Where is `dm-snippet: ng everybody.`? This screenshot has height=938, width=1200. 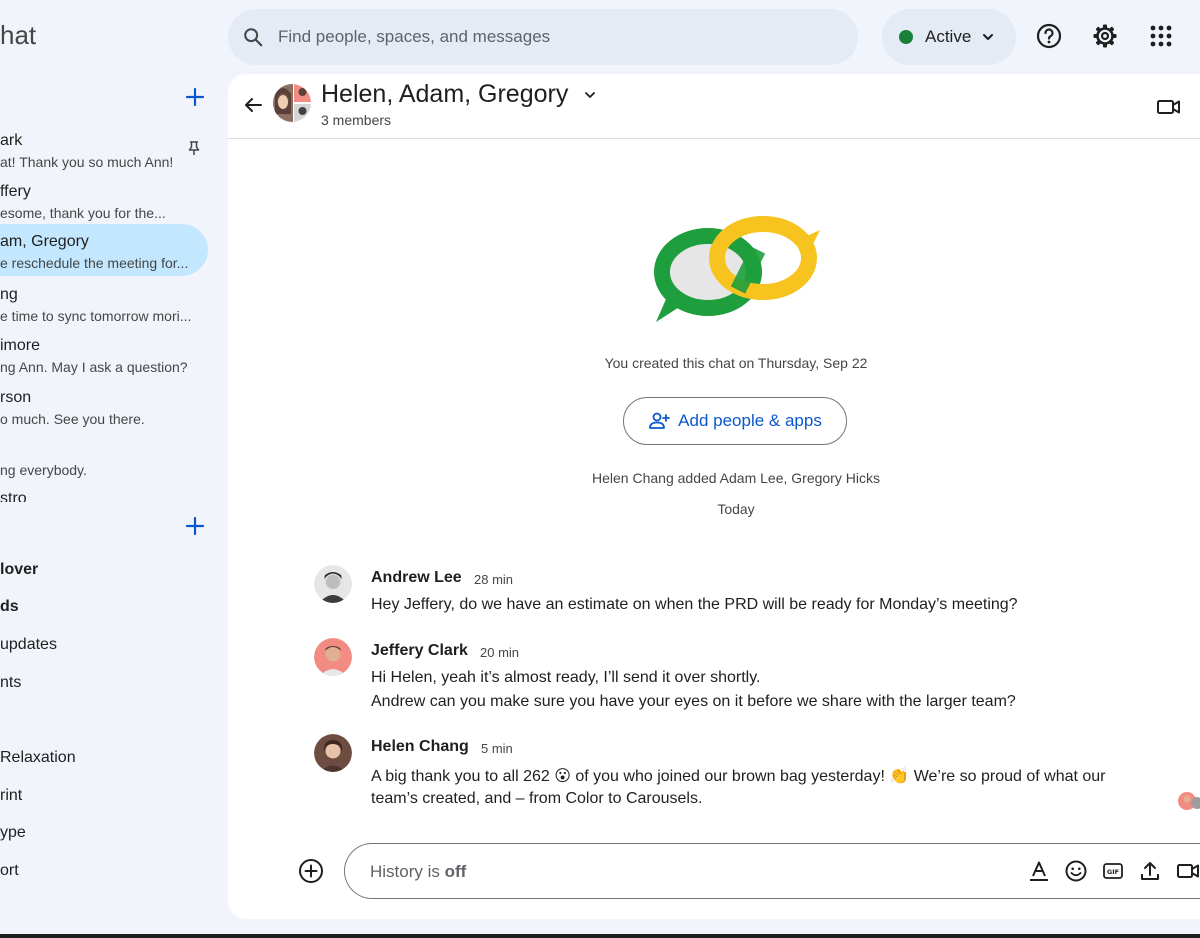 dm-snippet: ng everybody. is located at coordinates (43, 470).